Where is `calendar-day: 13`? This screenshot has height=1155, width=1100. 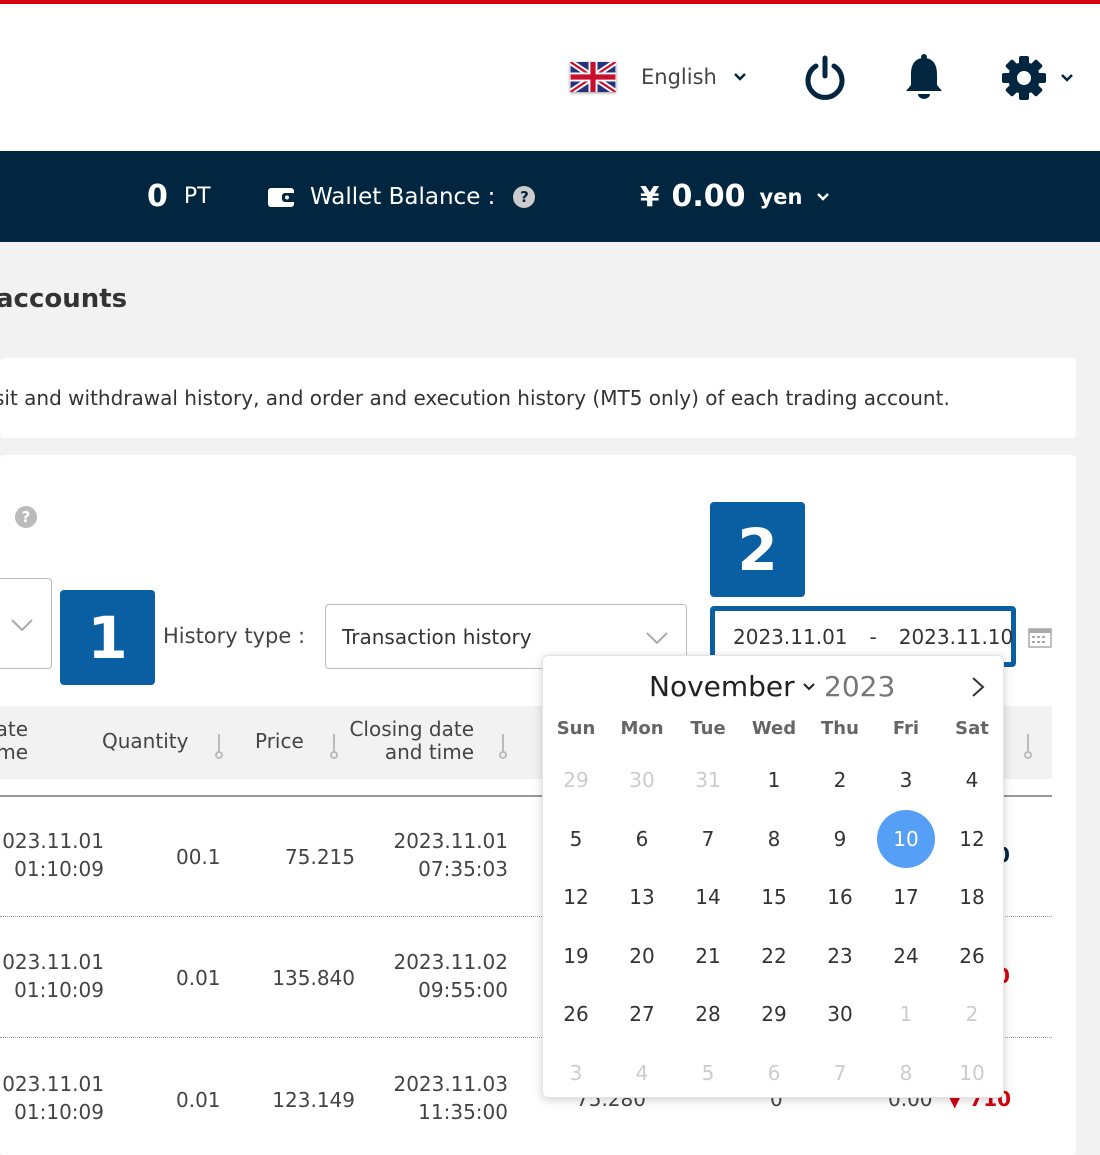
calendar-day: 13 is located at coordinates (642, 897).